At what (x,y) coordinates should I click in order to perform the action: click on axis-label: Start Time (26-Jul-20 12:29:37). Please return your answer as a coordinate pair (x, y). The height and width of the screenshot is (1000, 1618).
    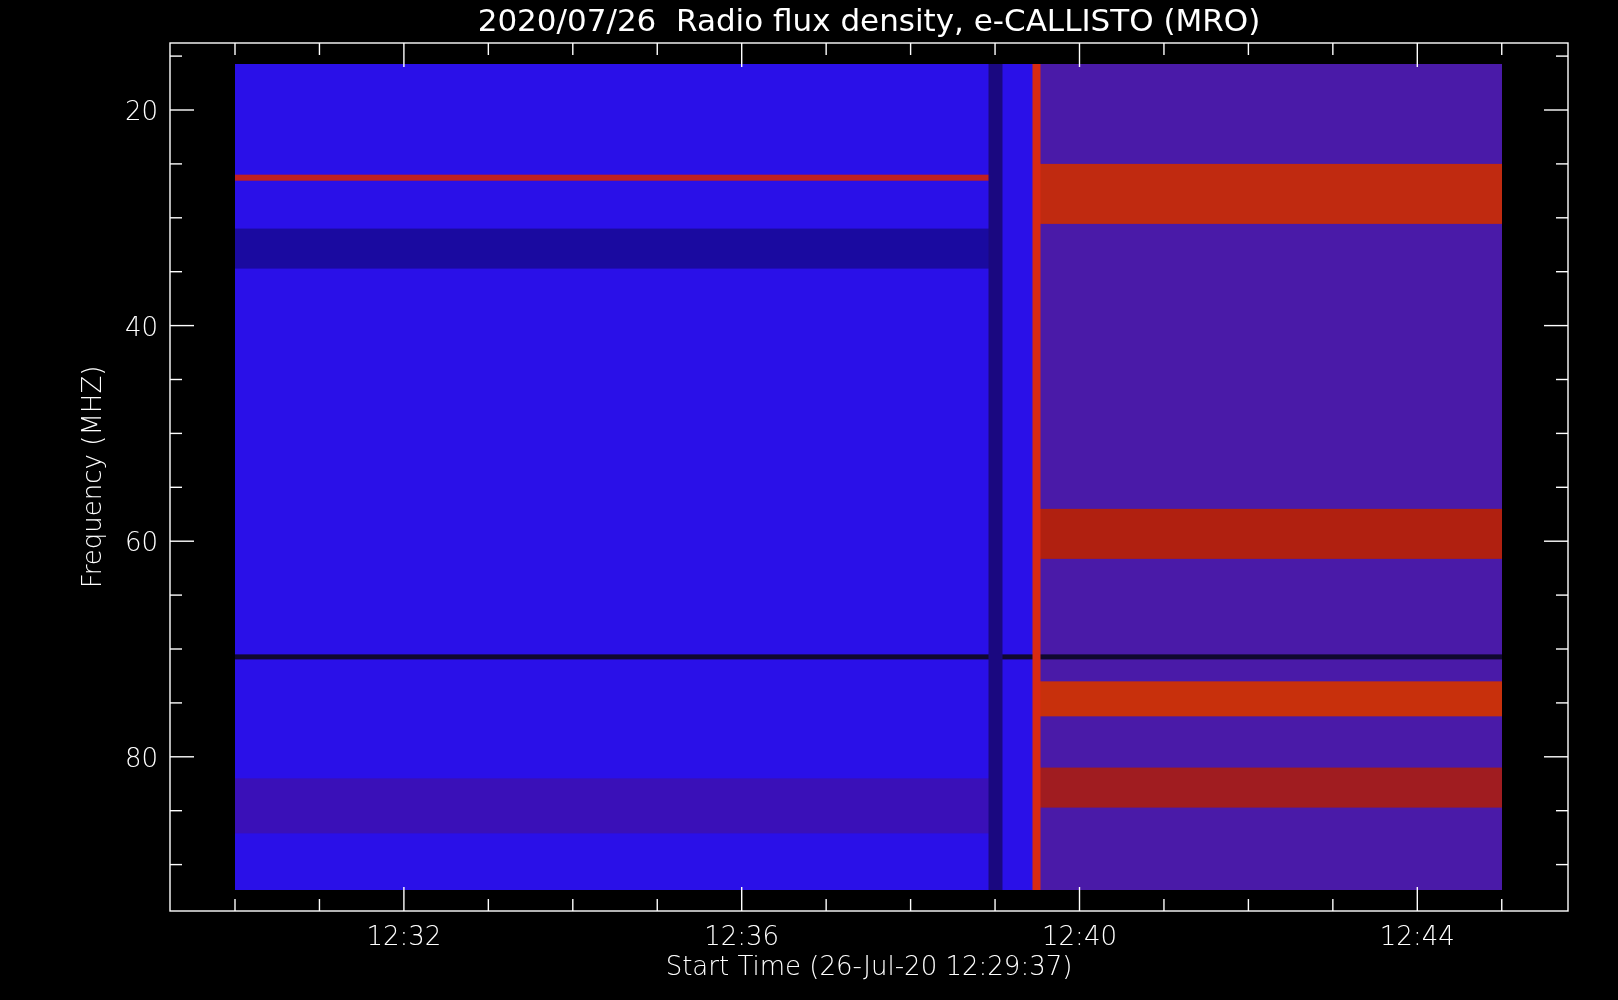
    Looking at the image, I should click on (869, 966).